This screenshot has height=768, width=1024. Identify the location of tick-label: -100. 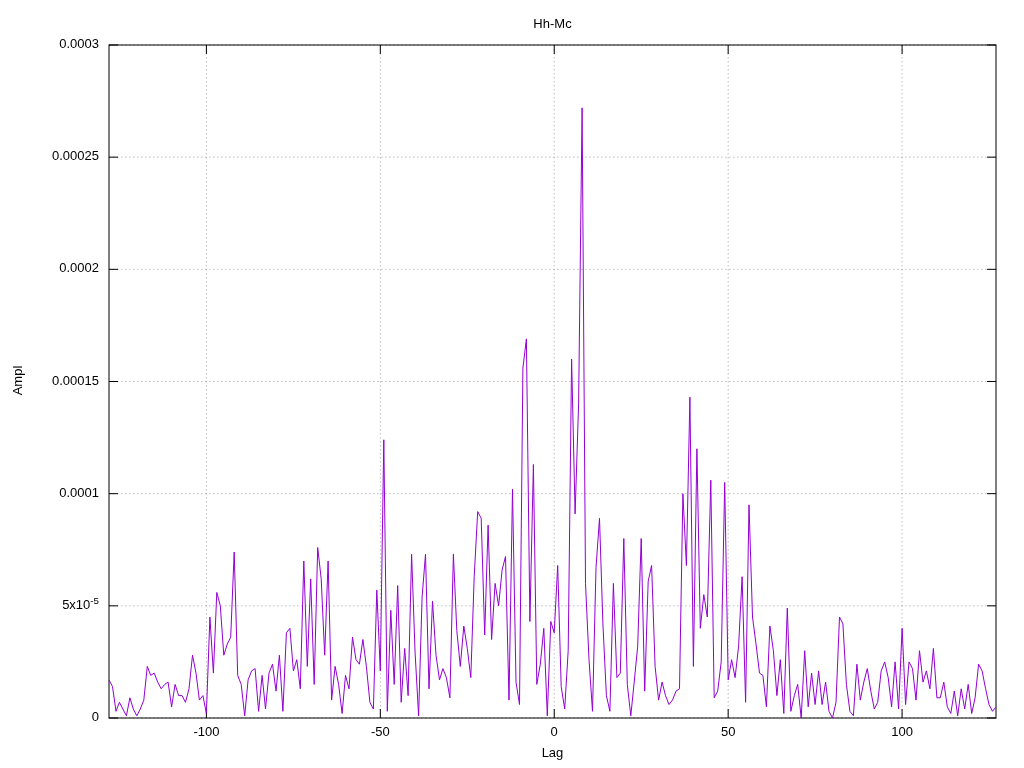
(206, 731).